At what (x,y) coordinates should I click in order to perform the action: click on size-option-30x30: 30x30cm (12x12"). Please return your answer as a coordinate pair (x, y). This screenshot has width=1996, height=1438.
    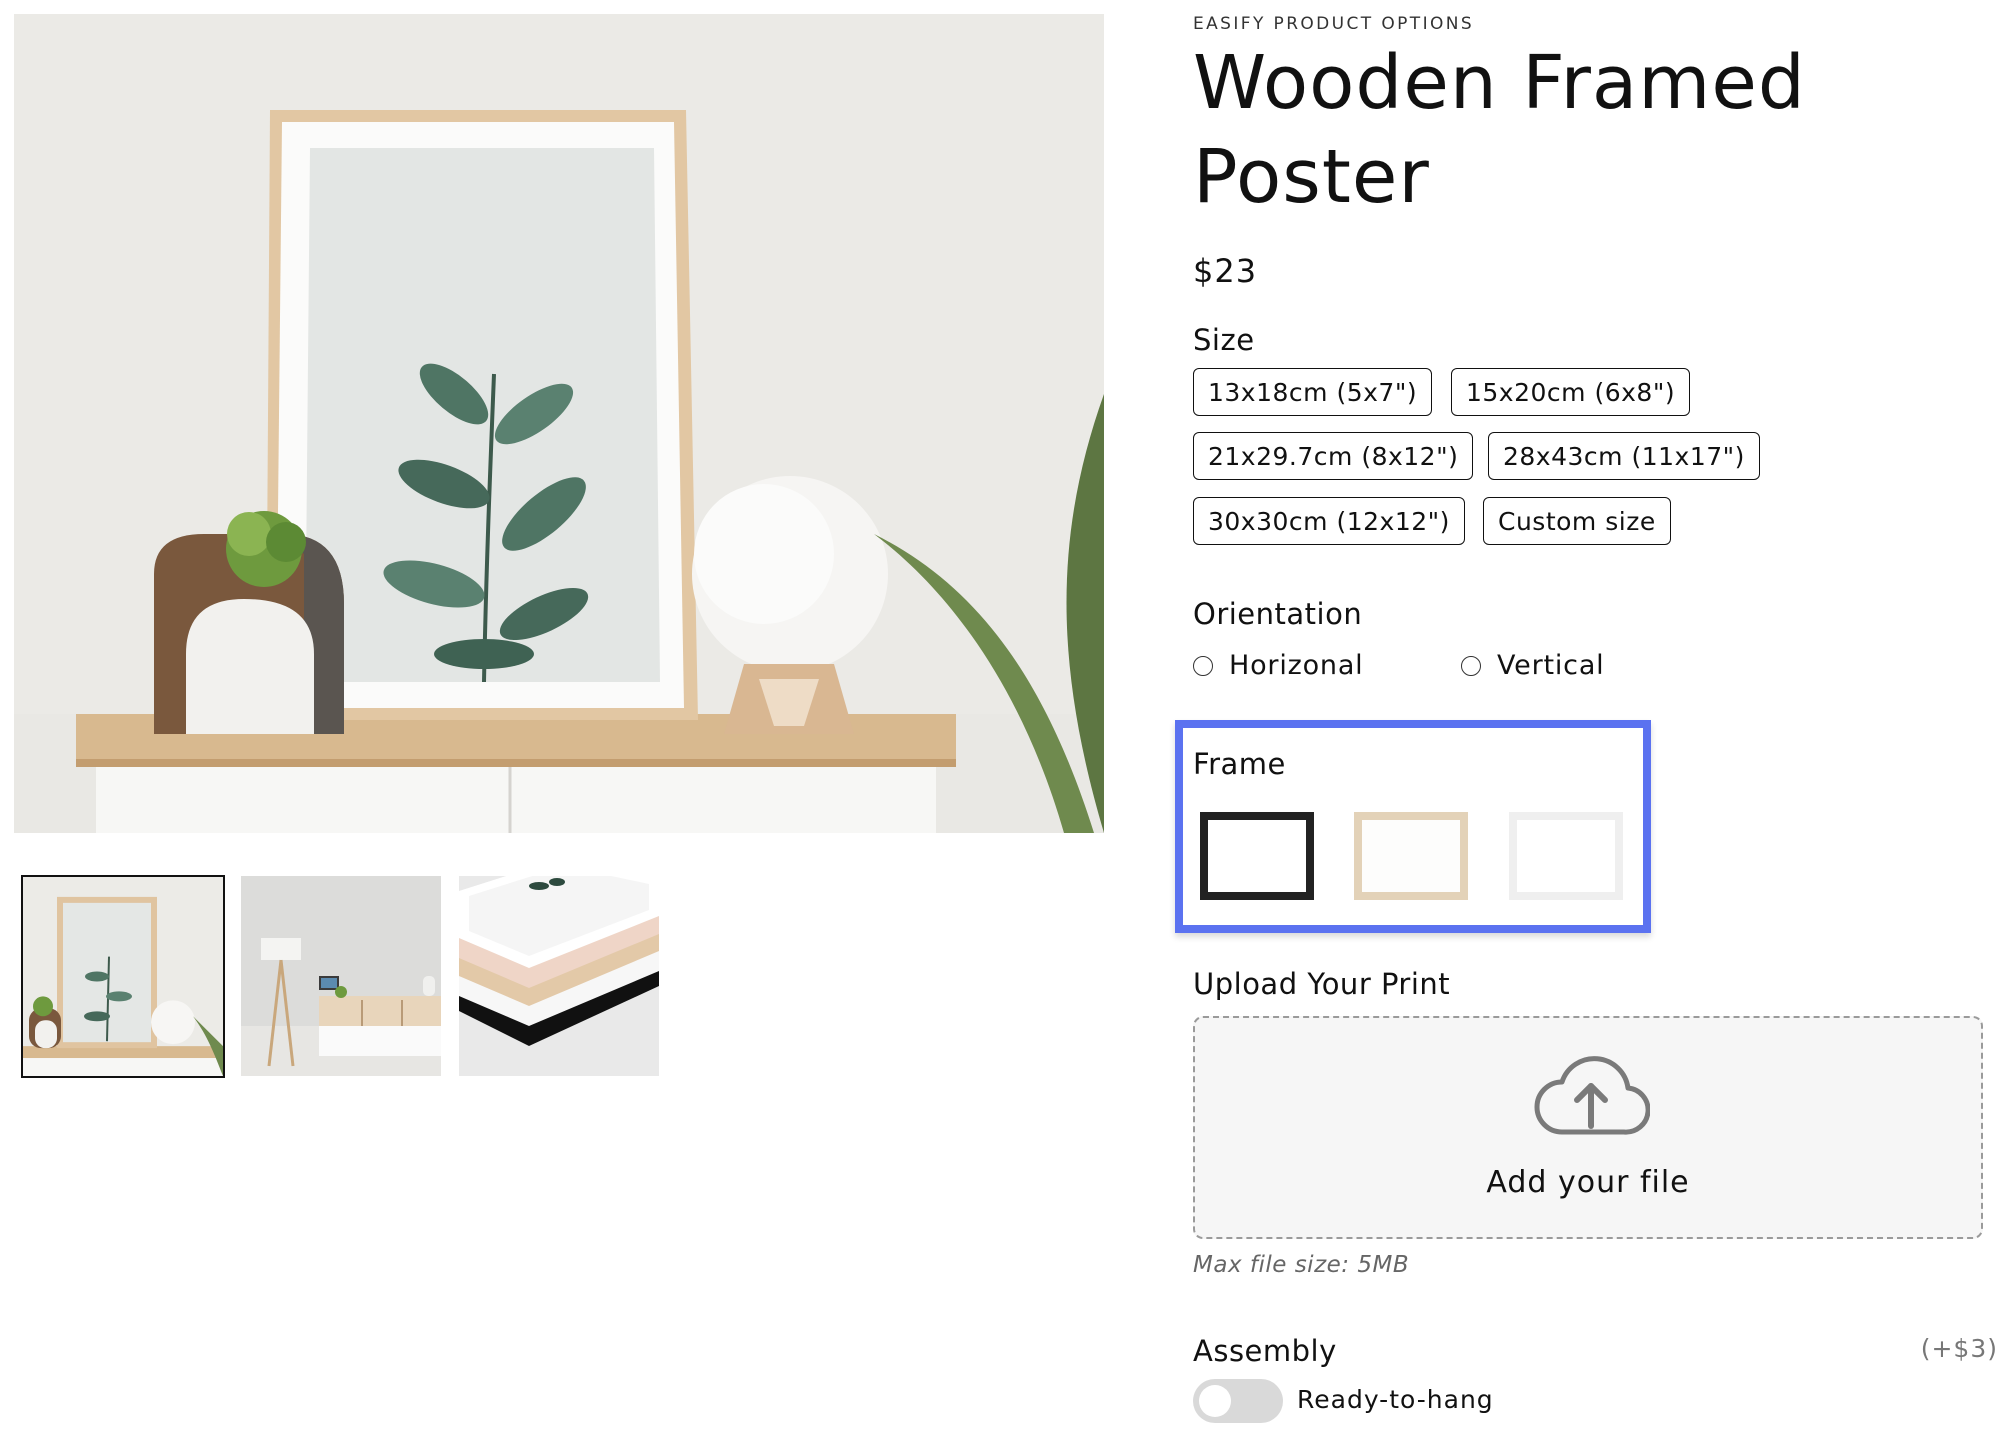
    Looking at the image, I should click on (1329, 521).